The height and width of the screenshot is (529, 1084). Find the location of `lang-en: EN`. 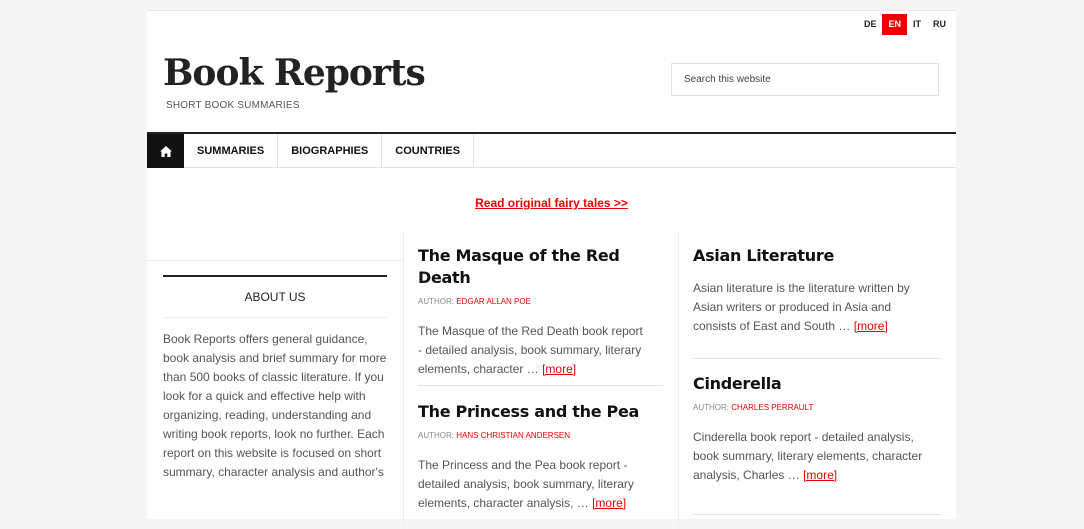

lang-en: EN is located at coordinates (894, 24).